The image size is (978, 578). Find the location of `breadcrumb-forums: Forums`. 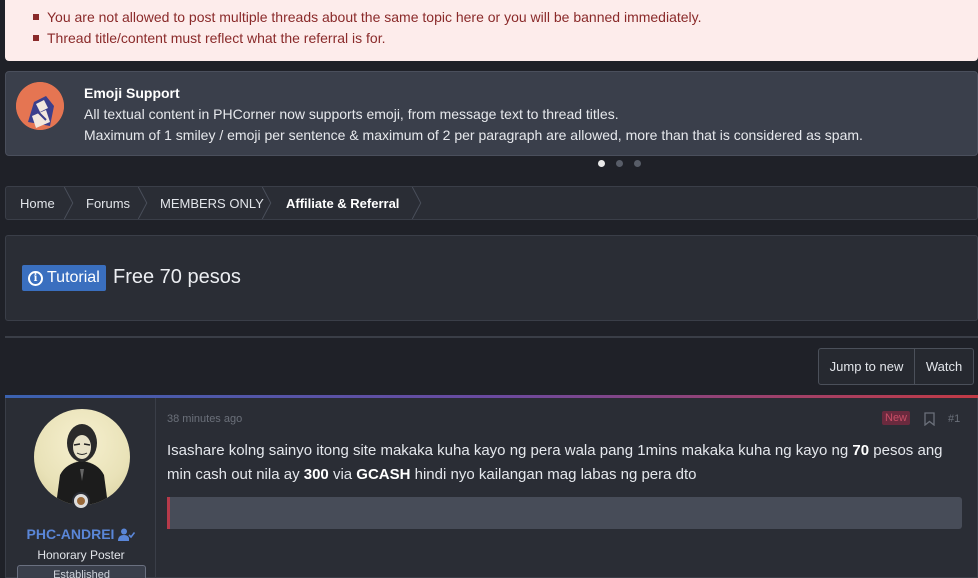

breadcrumb-forums: Forums is located at coordinates (110, 203).